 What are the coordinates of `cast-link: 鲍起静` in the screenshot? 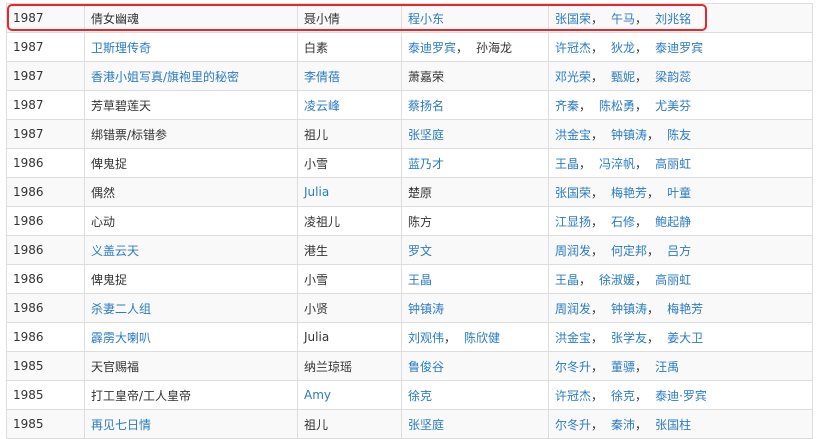 It's located at (673, 222).